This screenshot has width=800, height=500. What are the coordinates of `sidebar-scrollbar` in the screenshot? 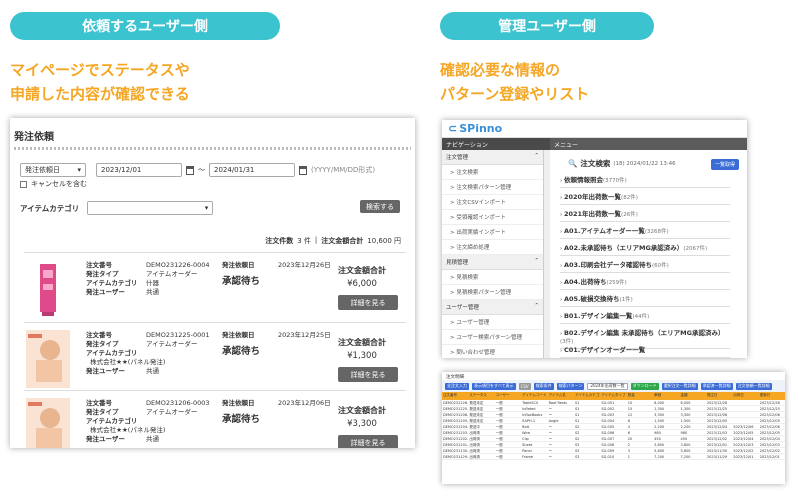 It's located at (547, 254).